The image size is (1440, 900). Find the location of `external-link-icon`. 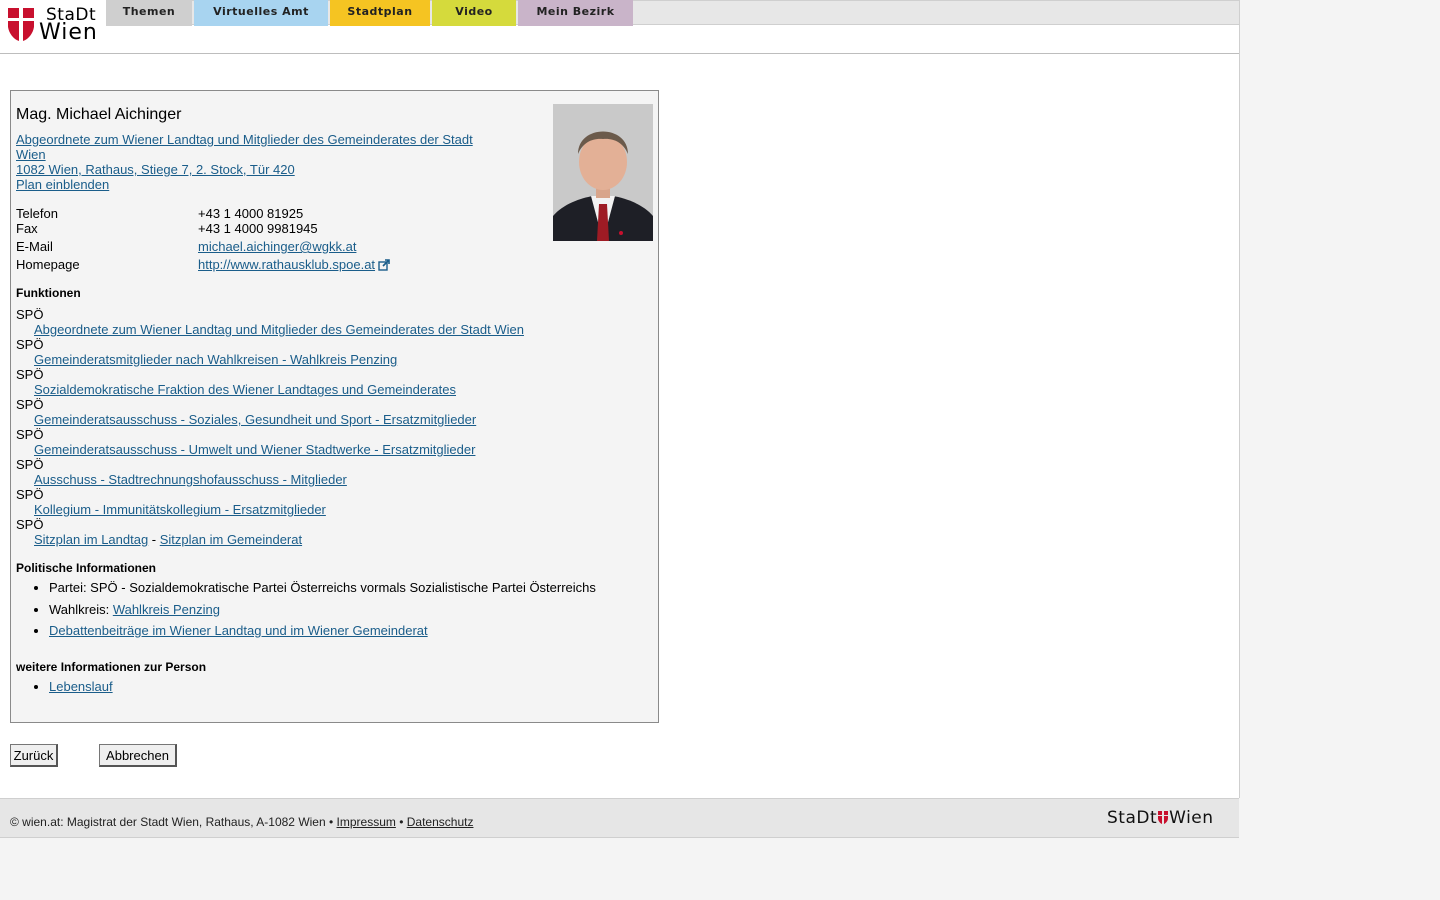

external-link-icon is located at coordinates (384, 265).